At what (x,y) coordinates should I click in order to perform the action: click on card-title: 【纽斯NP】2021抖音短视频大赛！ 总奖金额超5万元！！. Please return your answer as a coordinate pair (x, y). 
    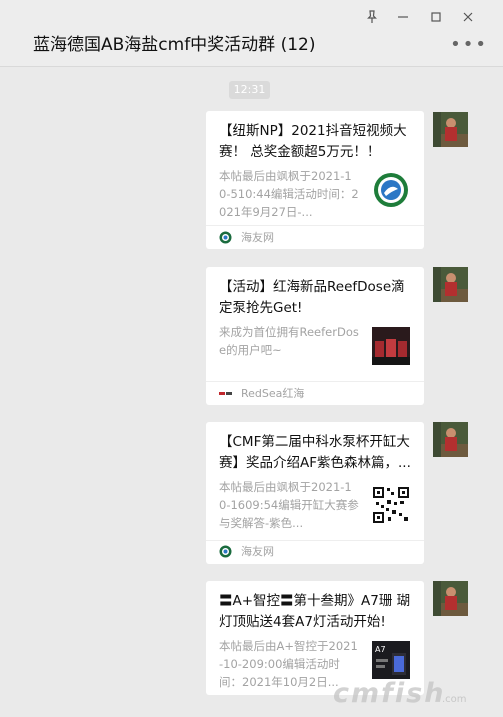
    Looking at the image, I should click on (313, 141).